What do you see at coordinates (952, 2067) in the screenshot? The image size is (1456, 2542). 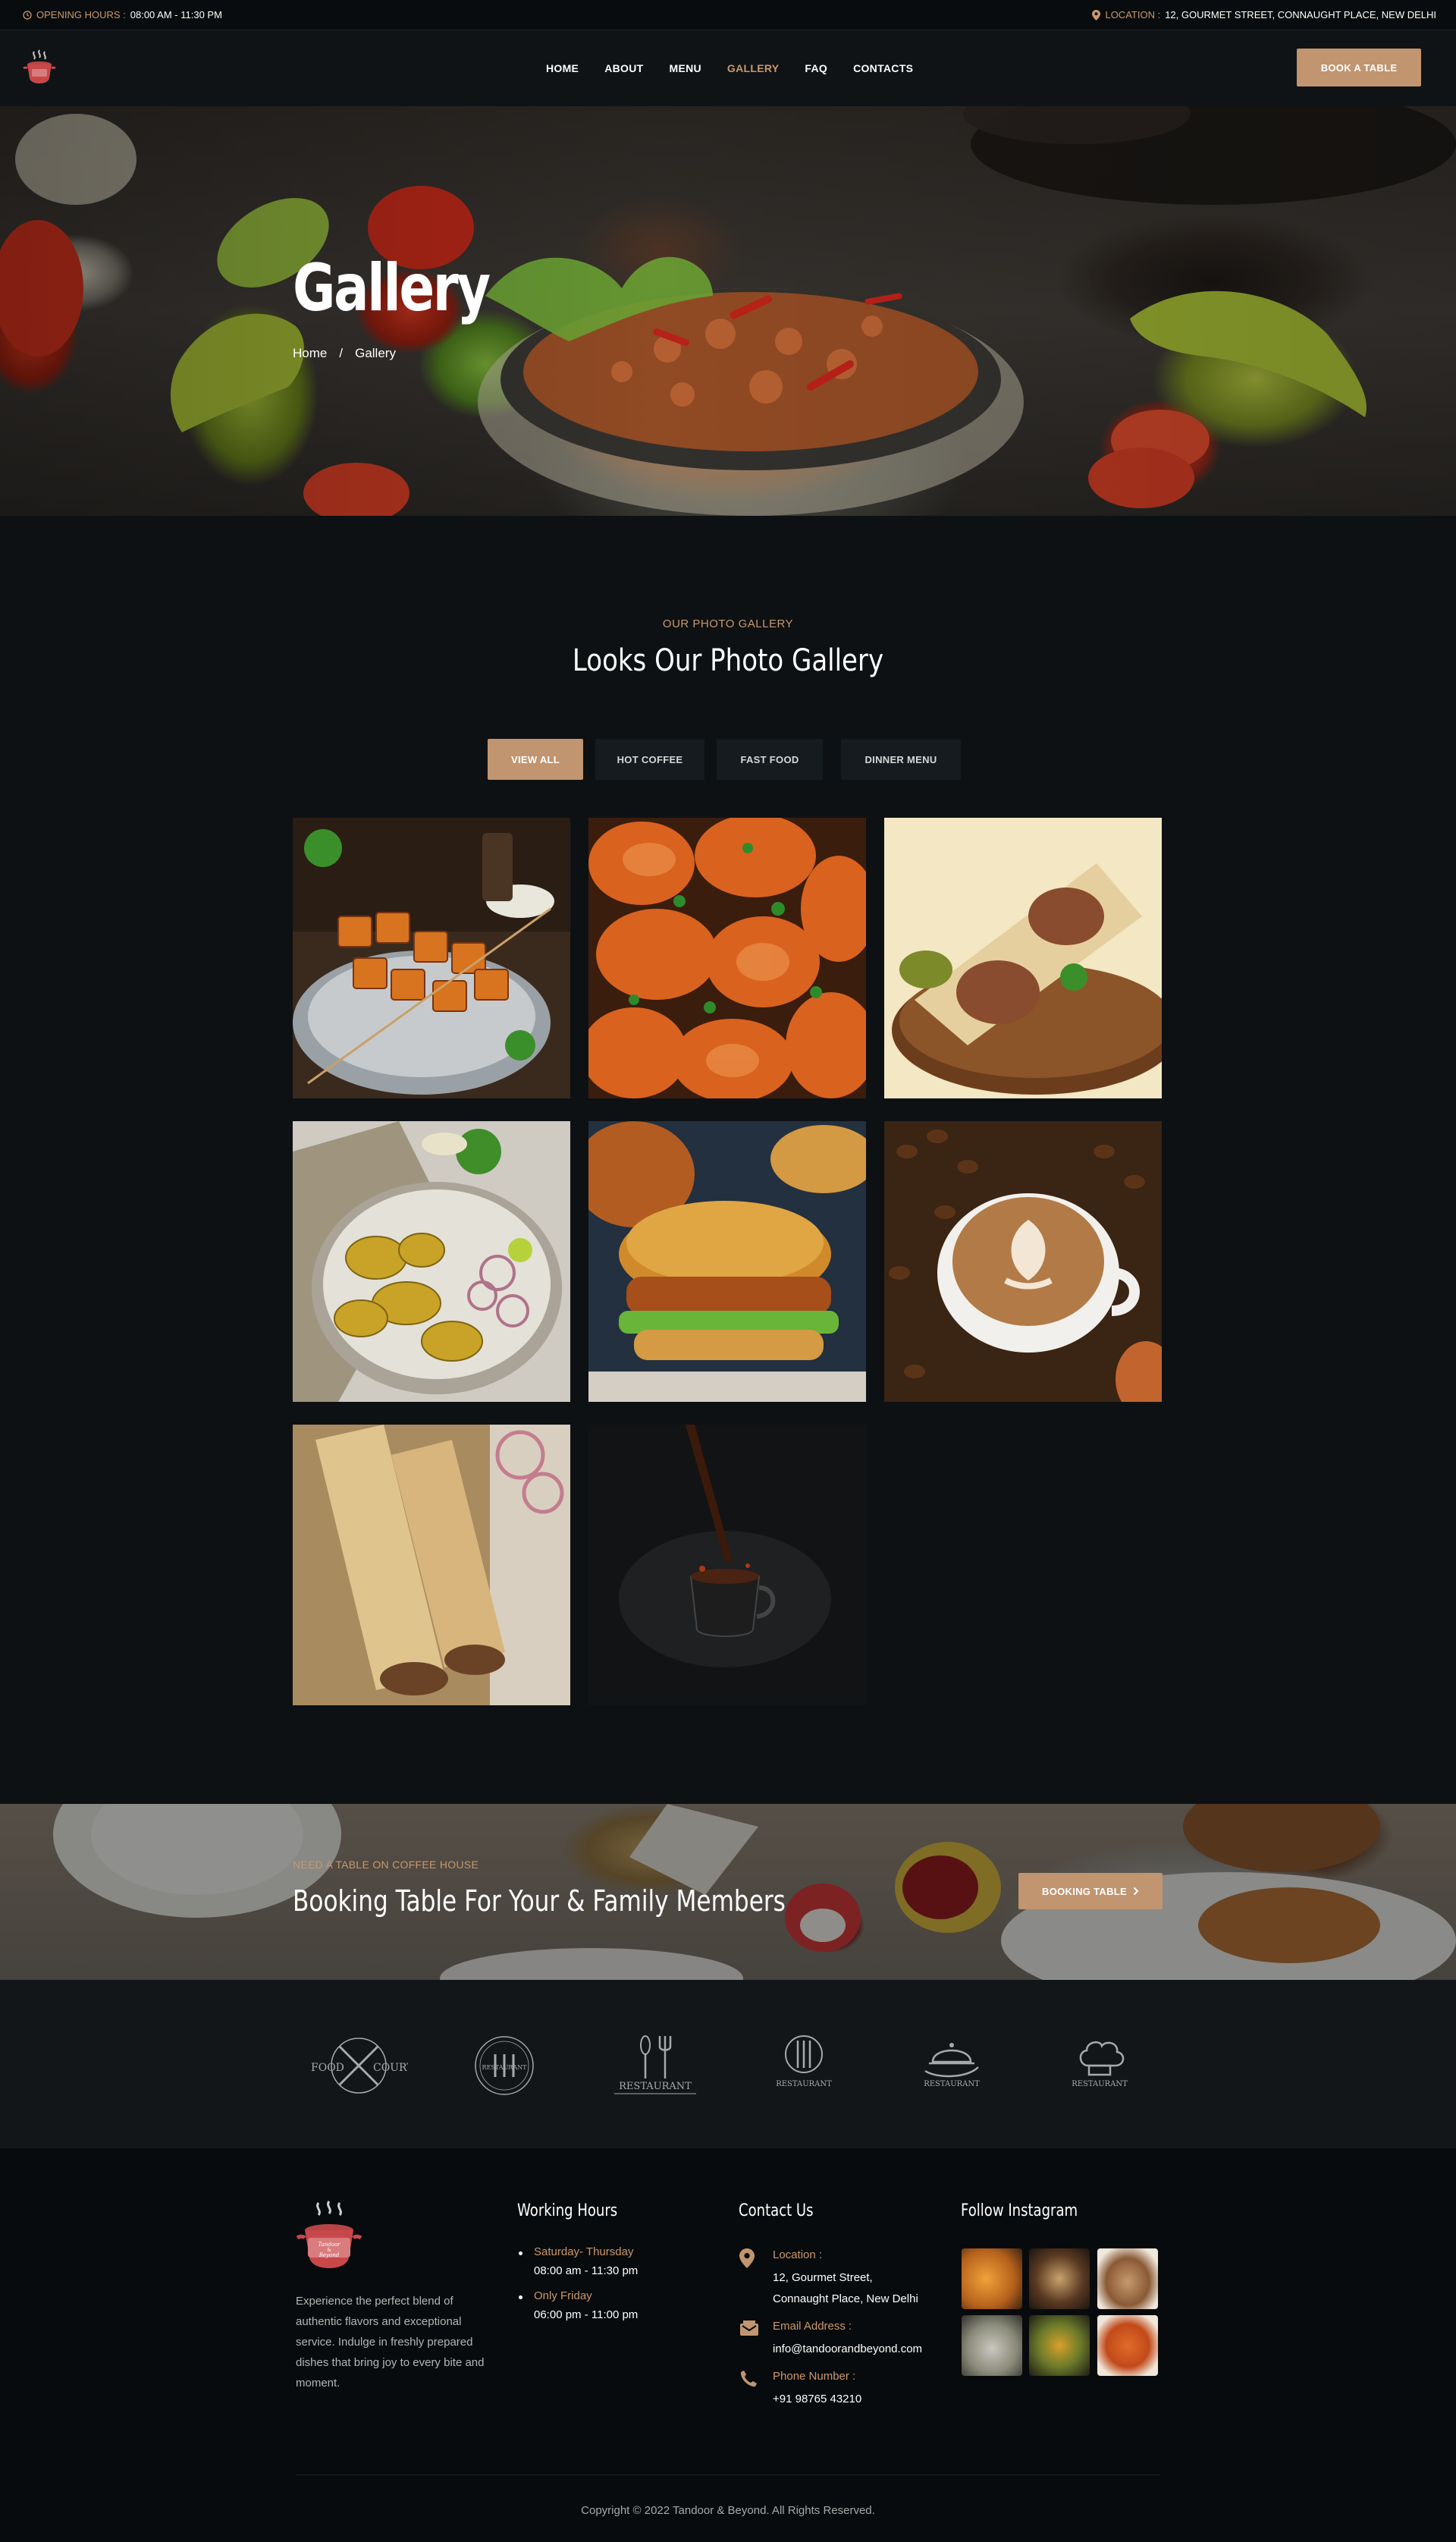 I see `restaurant-cloche-logo: RESTAURANT` at bounding box center [952, 2067].